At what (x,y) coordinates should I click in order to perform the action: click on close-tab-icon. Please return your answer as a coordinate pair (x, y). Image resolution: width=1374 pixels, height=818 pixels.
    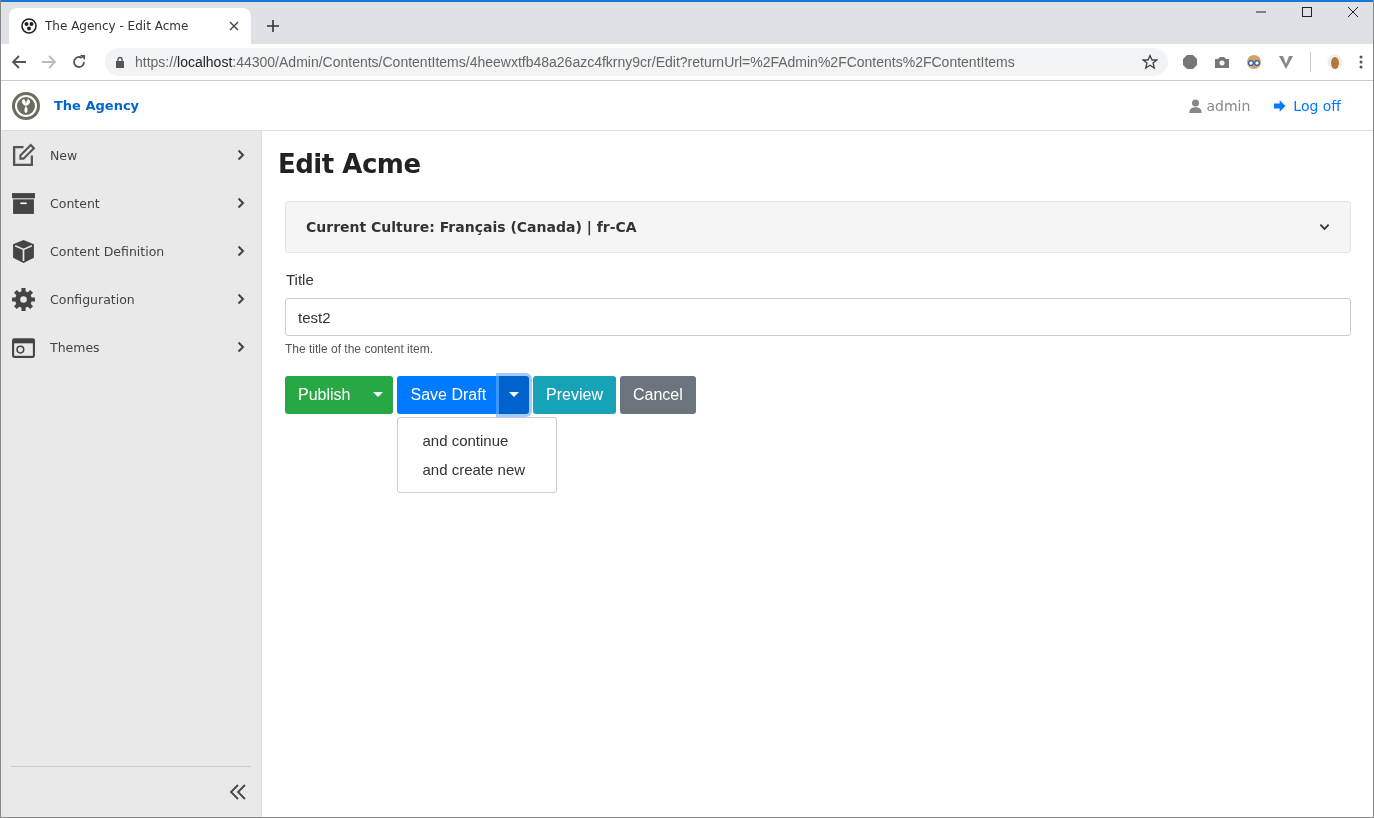
    Looking at the image, I should click on (234, 26).